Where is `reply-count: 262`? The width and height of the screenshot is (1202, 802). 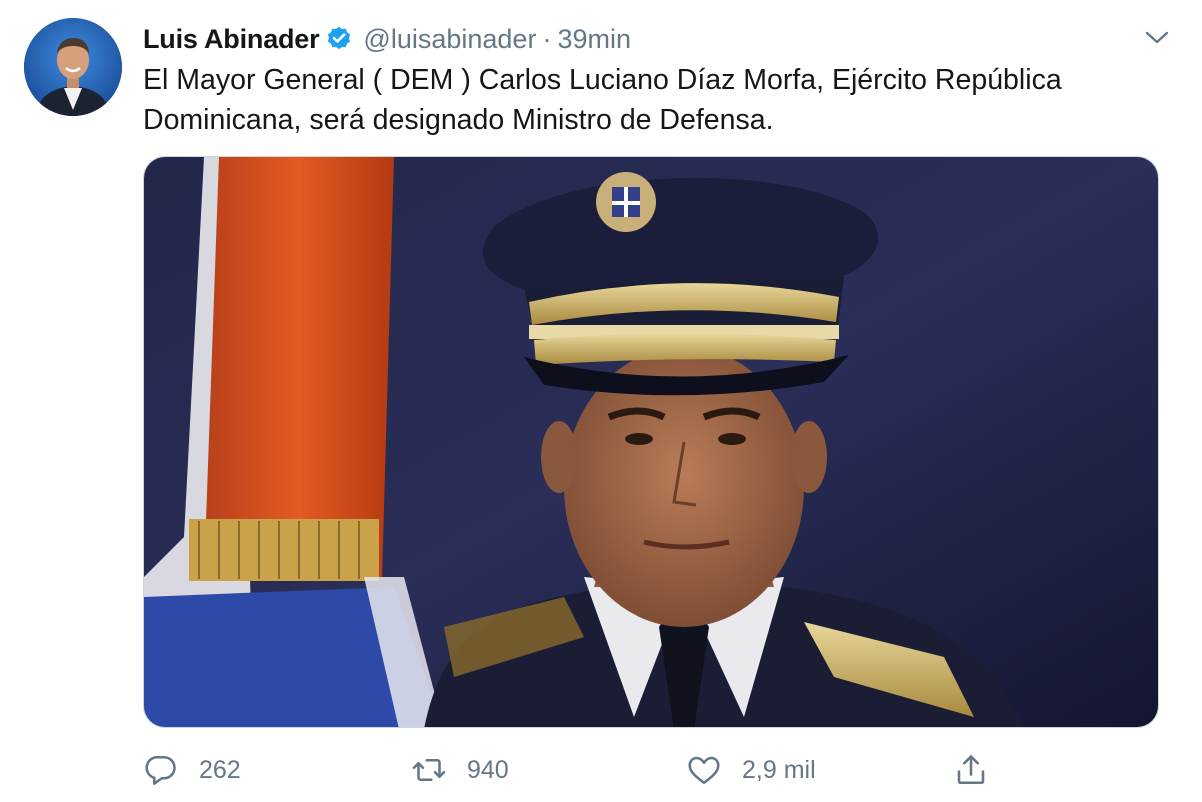 reply-count: 262 is located at coordinates (220, 769).